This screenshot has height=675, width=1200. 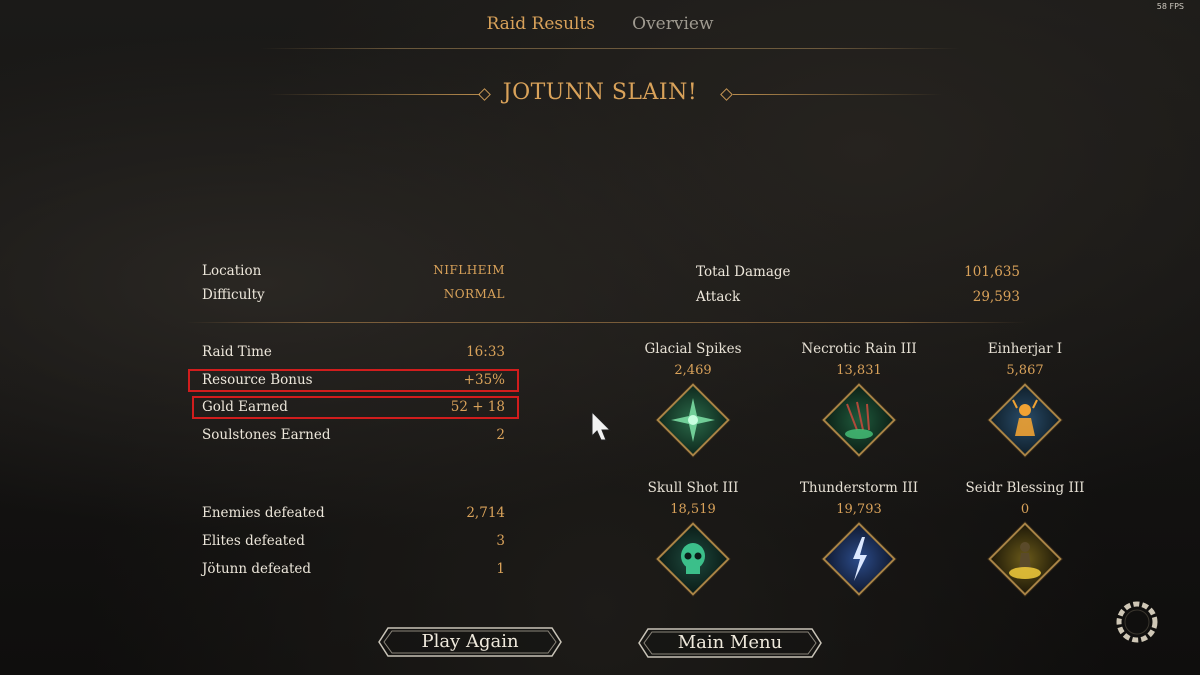 I want to click on stat-value: 1, so click(x=500, y=569).